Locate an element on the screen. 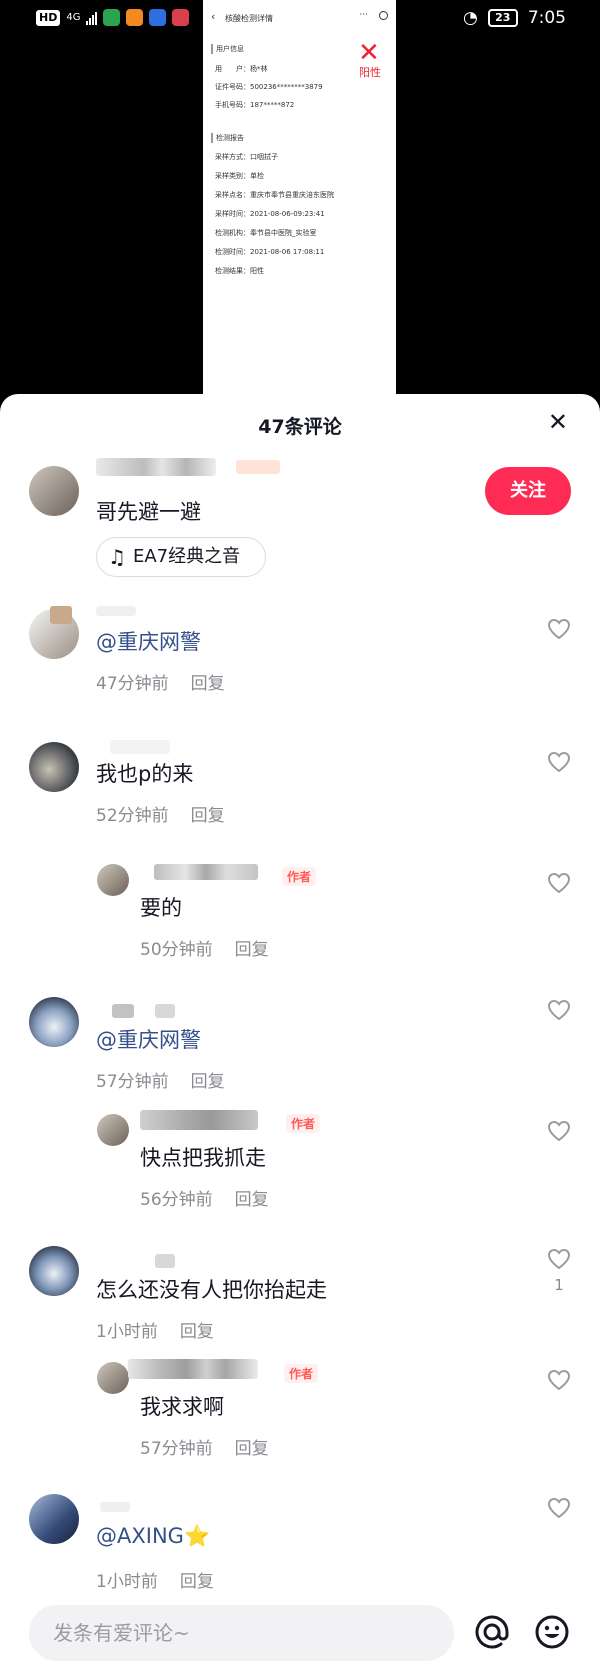 This screenshot has width=600, height=1673. comment-meta: 47分钟前 回复 is located at coordinates (160, 681).